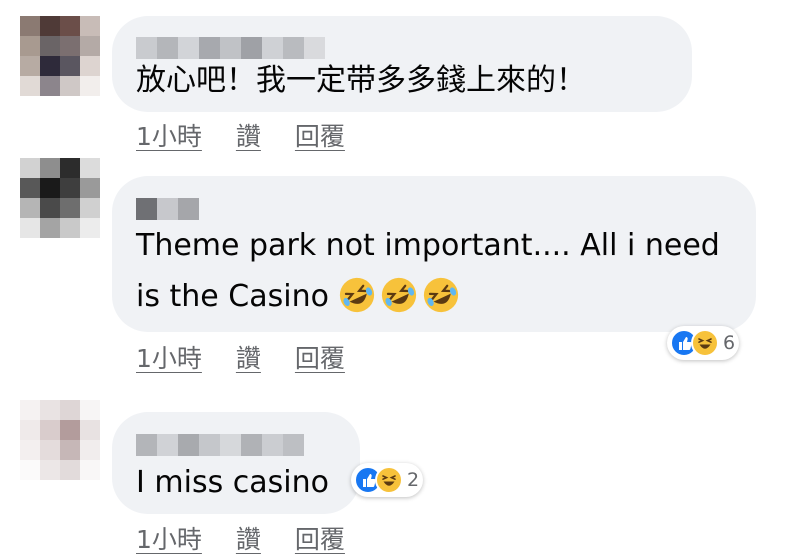  I want to click on comment-bubble: 放心吧！我一定带多多錢上來的！, so click(402, 64).